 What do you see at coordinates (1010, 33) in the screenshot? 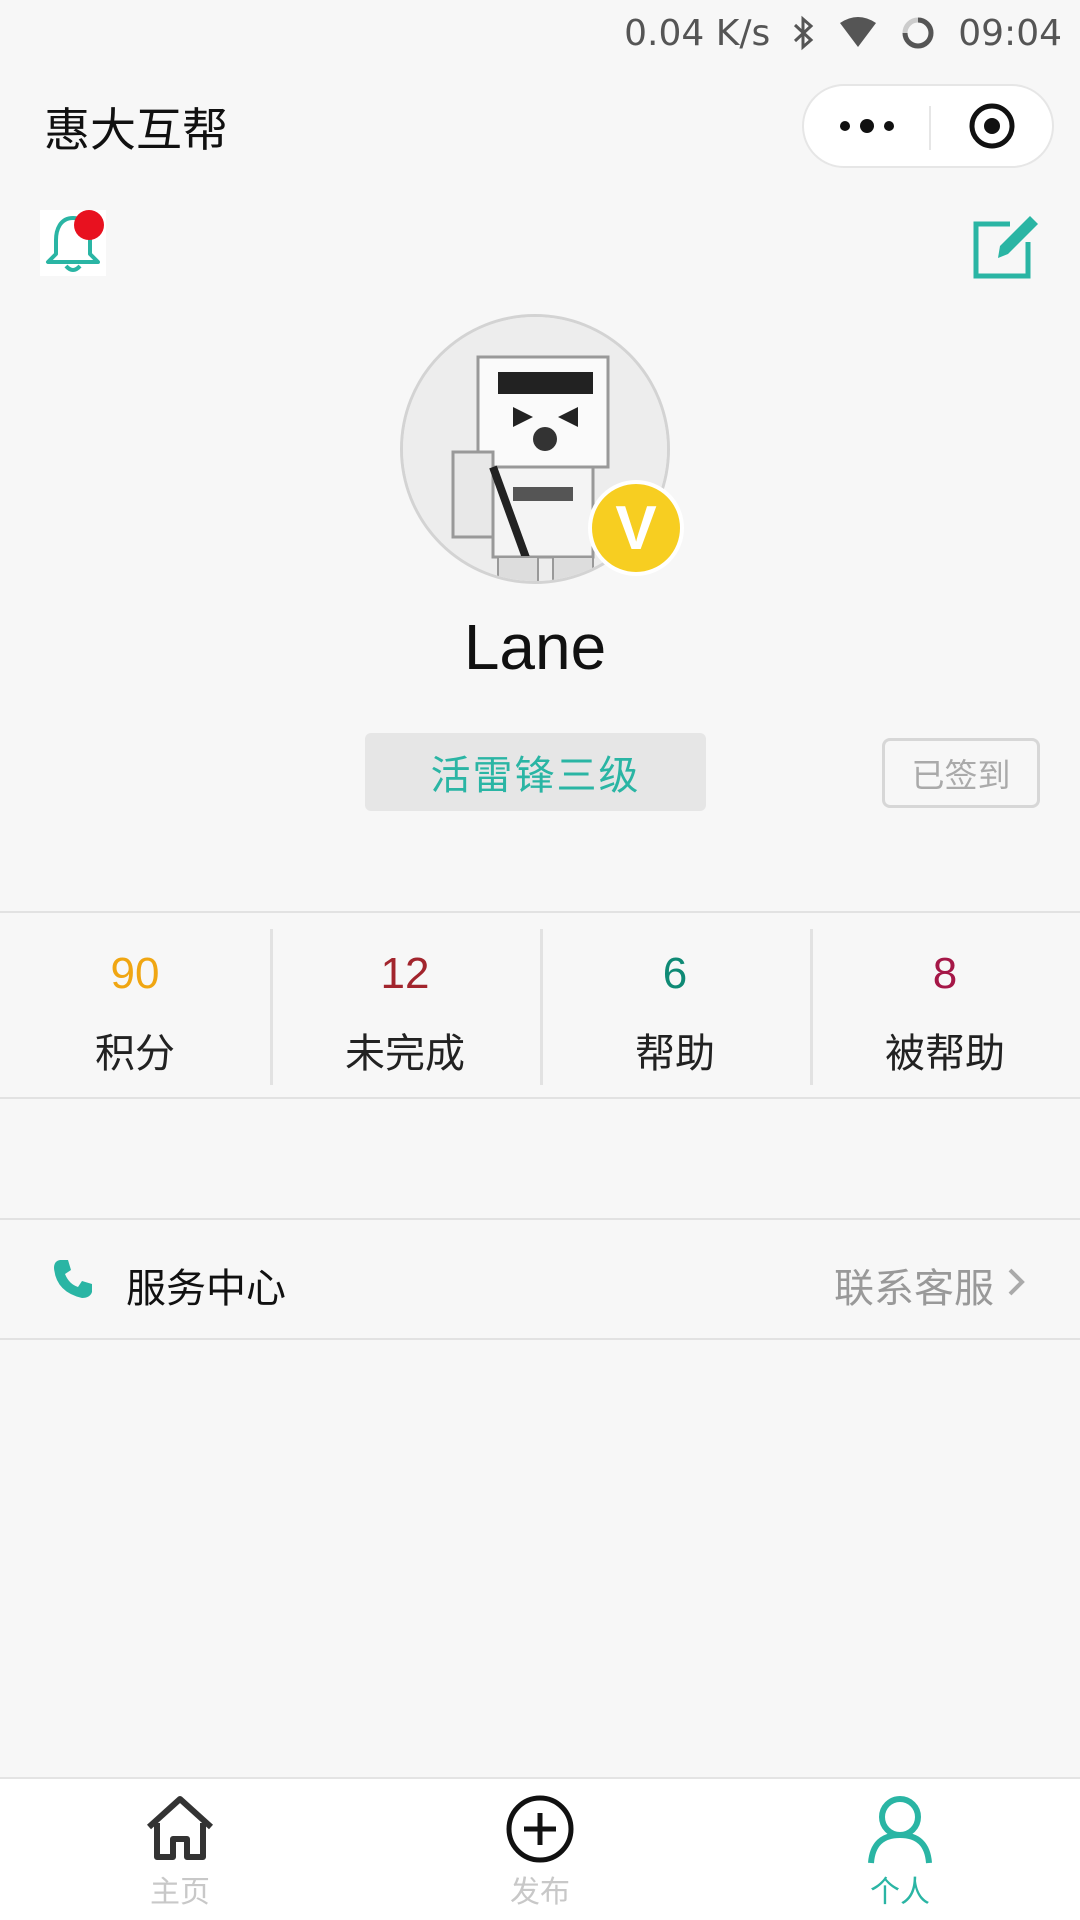
I see `clock: 09:04` at bounding box center [1010, 33].